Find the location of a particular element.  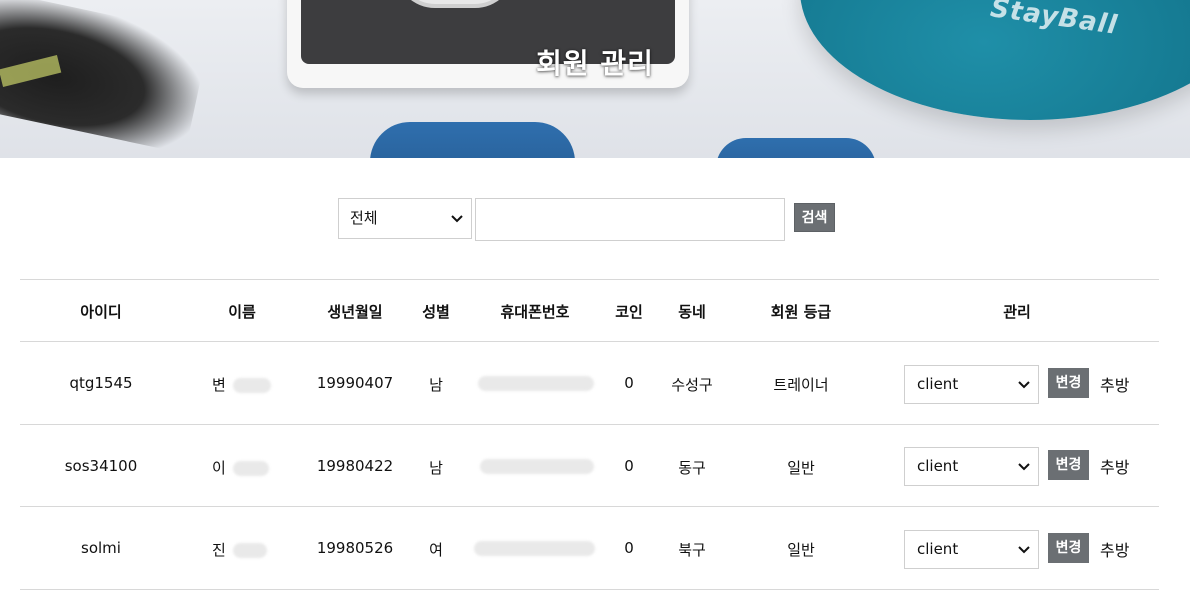

header-gender: 성별 is located at coordinates (436, 312).